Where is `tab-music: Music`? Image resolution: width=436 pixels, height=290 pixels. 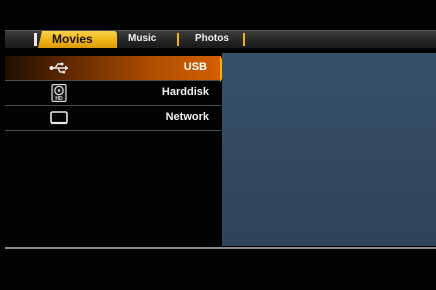 tab-music: Music is located at coordinates (142, 38).